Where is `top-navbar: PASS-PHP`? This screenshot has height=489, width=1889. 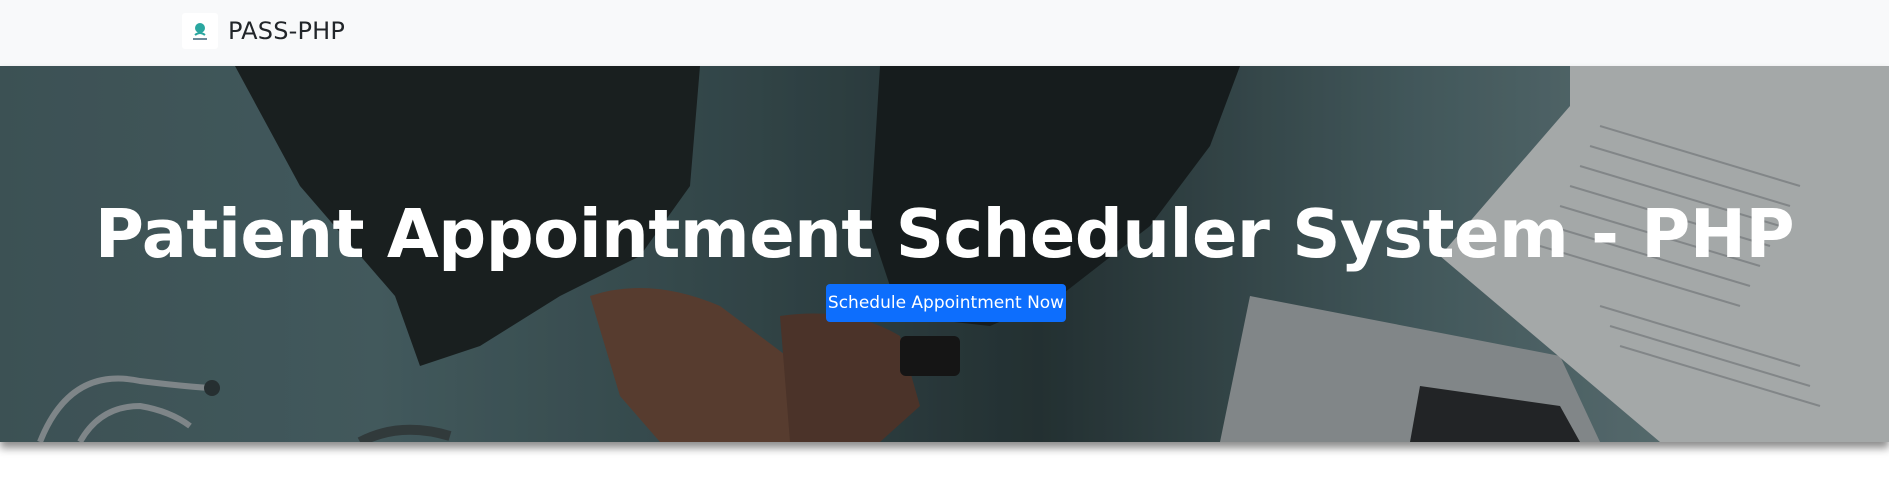 top-navbar: PASS-PHP is located at coordinates (944, 33).